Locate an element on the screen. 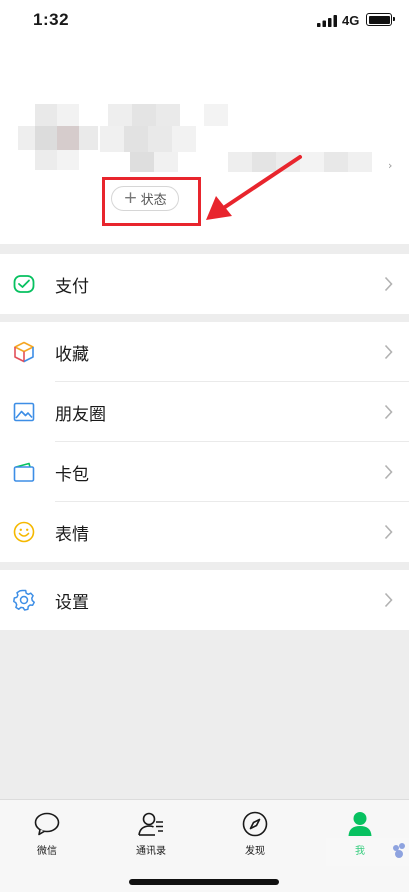 This screenshot has height=892, width=409. network-type: 4G is located at coordinates (351, 20).